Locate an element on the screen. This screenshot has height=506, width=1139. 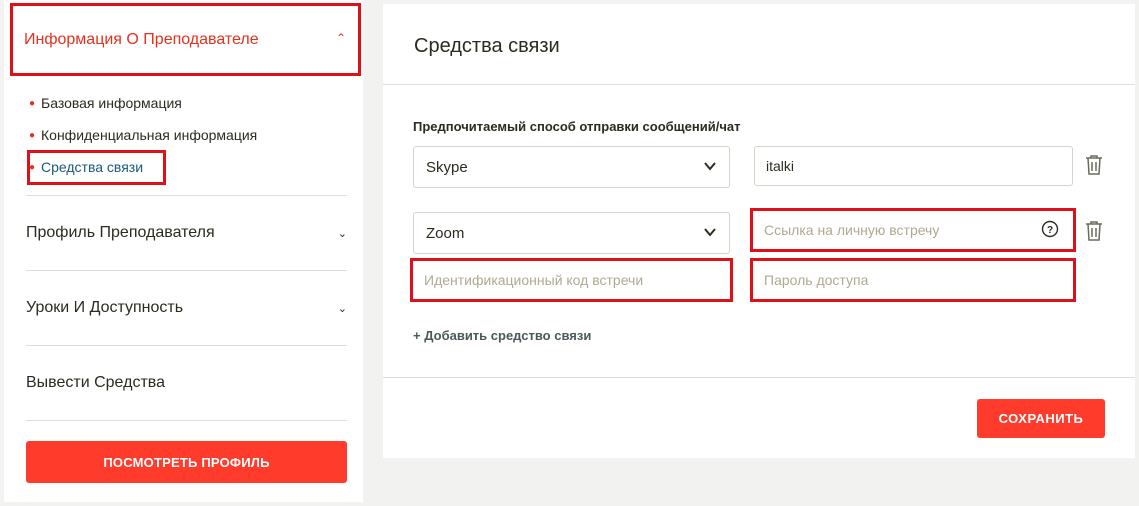
subitem-confidential-info: ● Конфиденциальная информация is located at coordinates (143, 135).